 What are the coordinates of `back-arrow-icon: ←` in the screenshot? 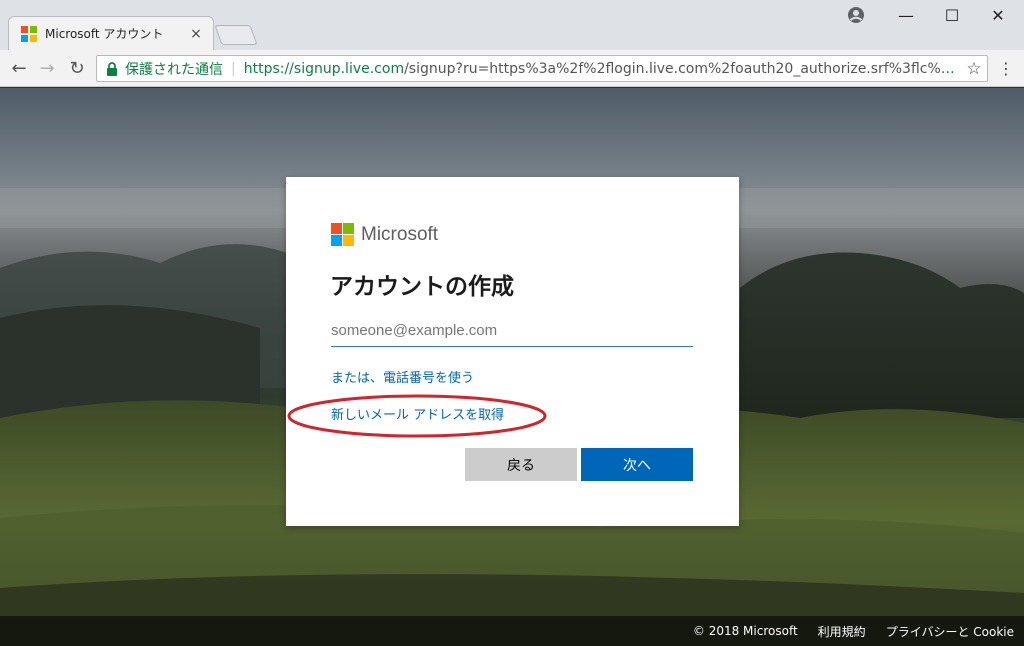 It's located at (19, 69).